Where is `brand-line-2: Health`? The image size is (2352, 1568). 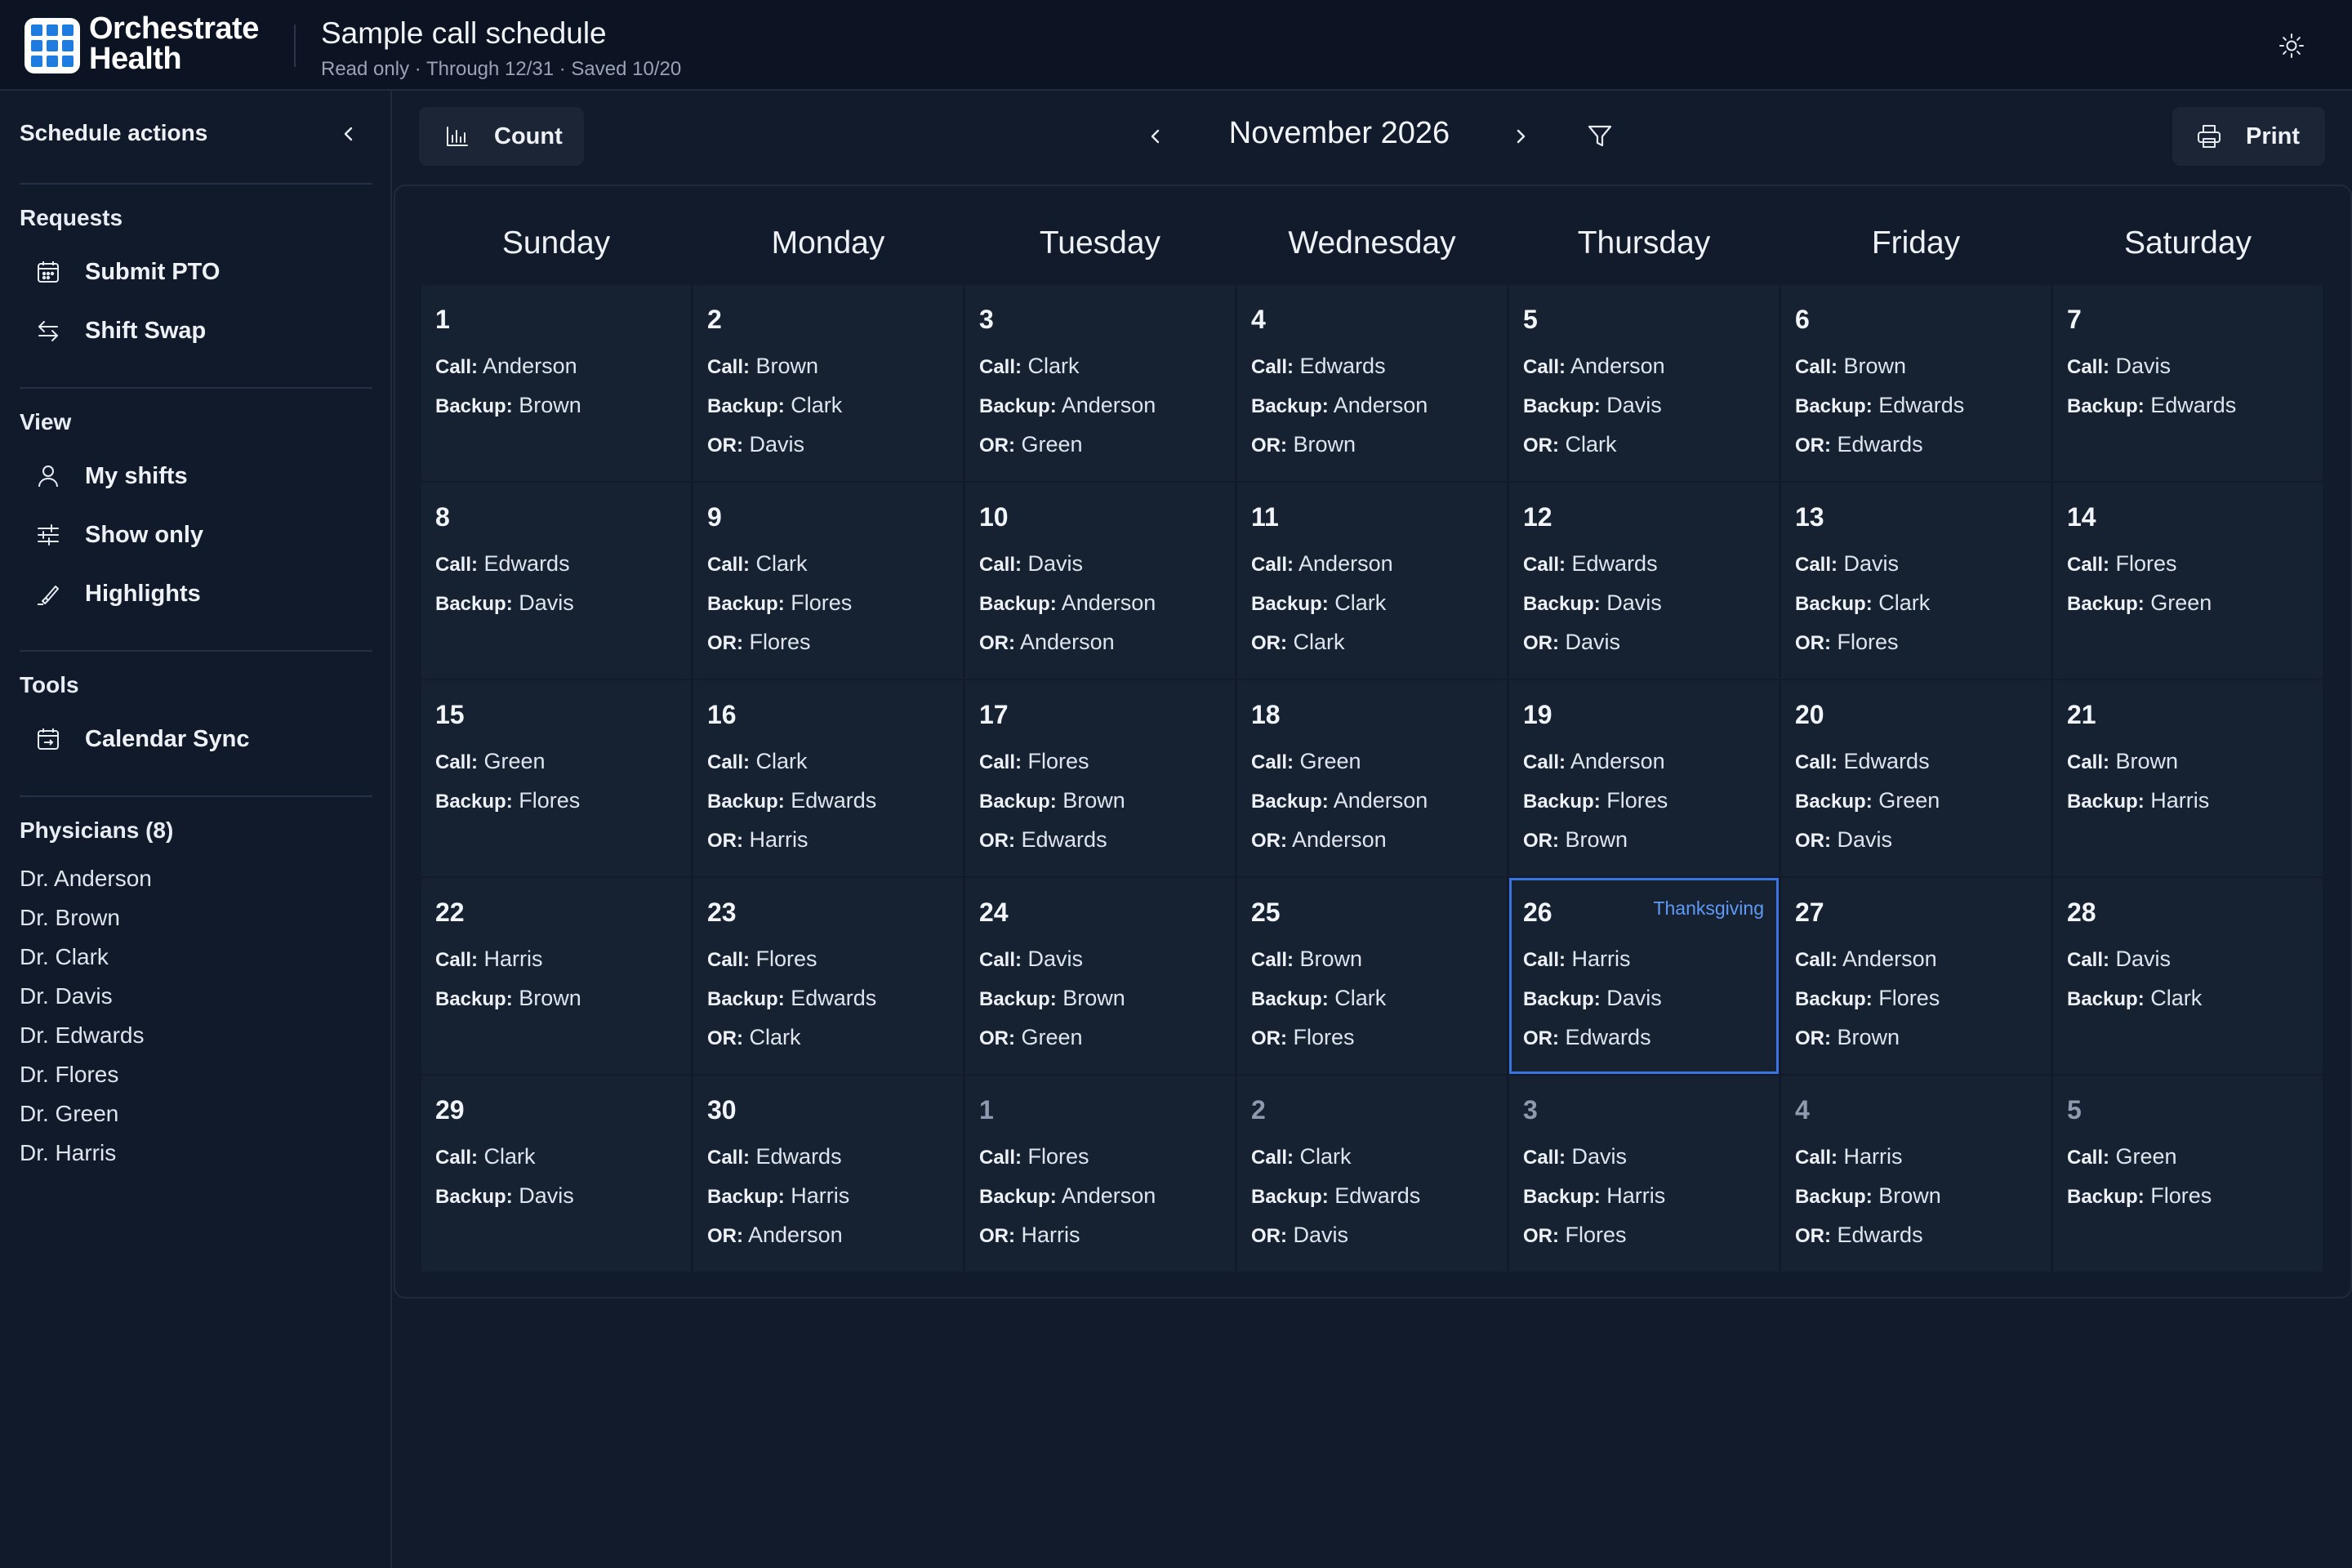
brand-line-2: Health is located at coordinates (135, 59).